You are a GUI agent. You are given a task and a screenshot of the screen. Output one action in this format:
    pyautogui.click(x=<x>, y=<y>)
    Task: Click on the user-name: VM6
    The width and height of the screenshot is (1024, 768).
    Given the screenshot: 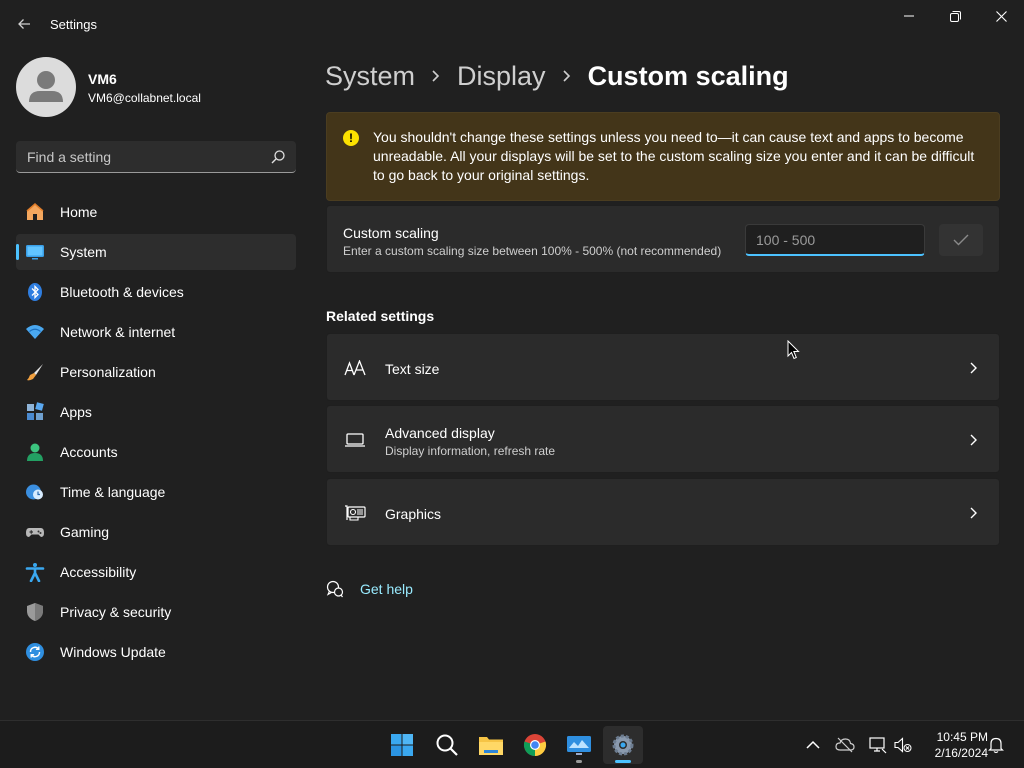 What is the action you would take?
    pyautogui.click(x=102, y=79)
    